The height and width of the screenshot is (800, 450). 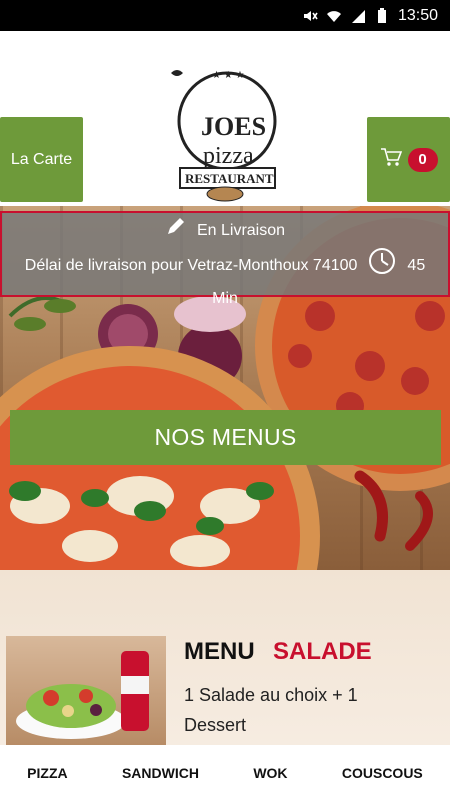 I want to click on nos-menus-button: NOS MENUS, so click(x=225, y=437).